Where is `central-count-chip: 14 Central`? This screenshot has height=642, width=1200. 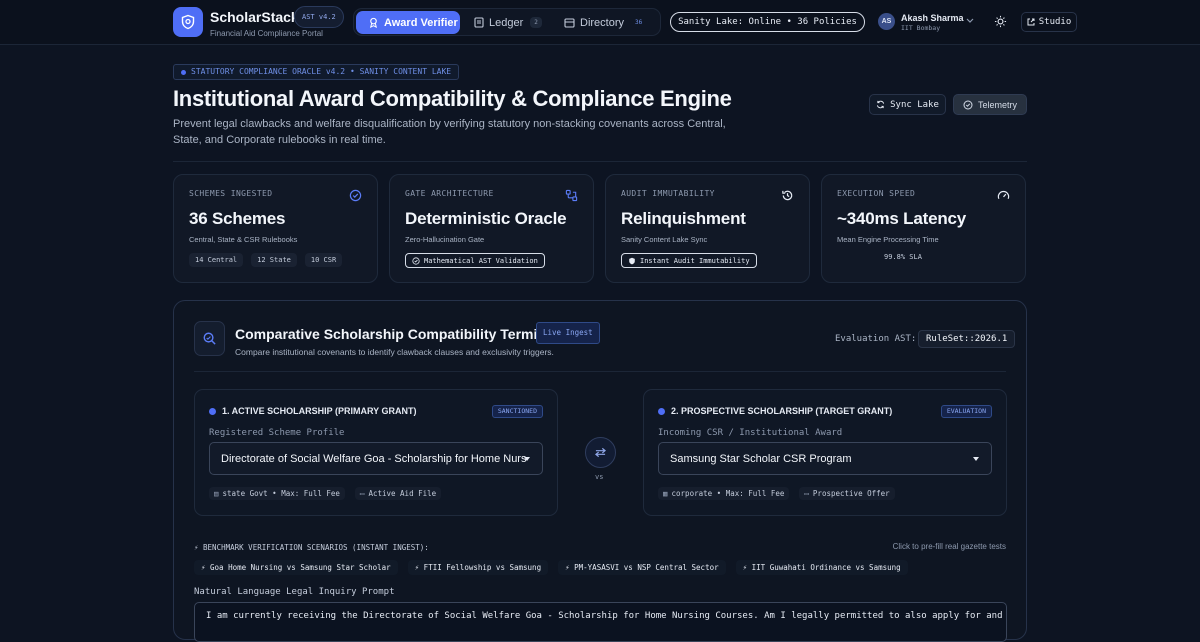 central-count-chip: 14 Central is located at coordinates (216, 260).